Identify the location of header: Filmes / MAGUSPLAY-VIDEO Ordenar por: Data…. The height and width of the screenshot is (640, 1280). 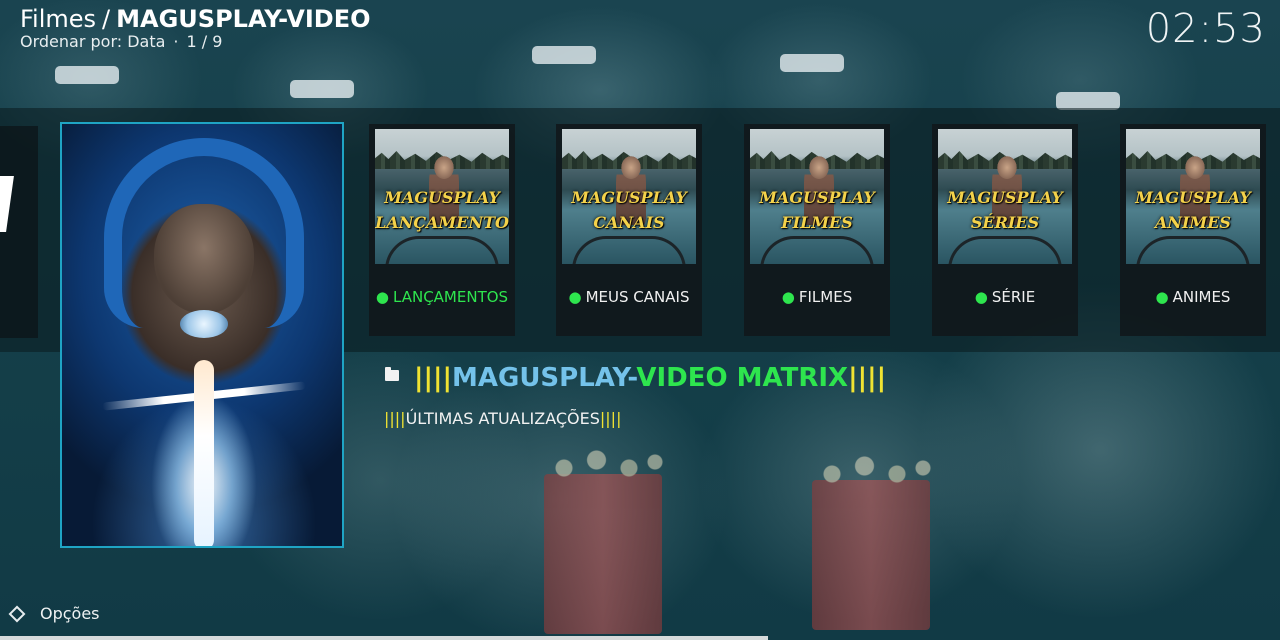
(195, 27).